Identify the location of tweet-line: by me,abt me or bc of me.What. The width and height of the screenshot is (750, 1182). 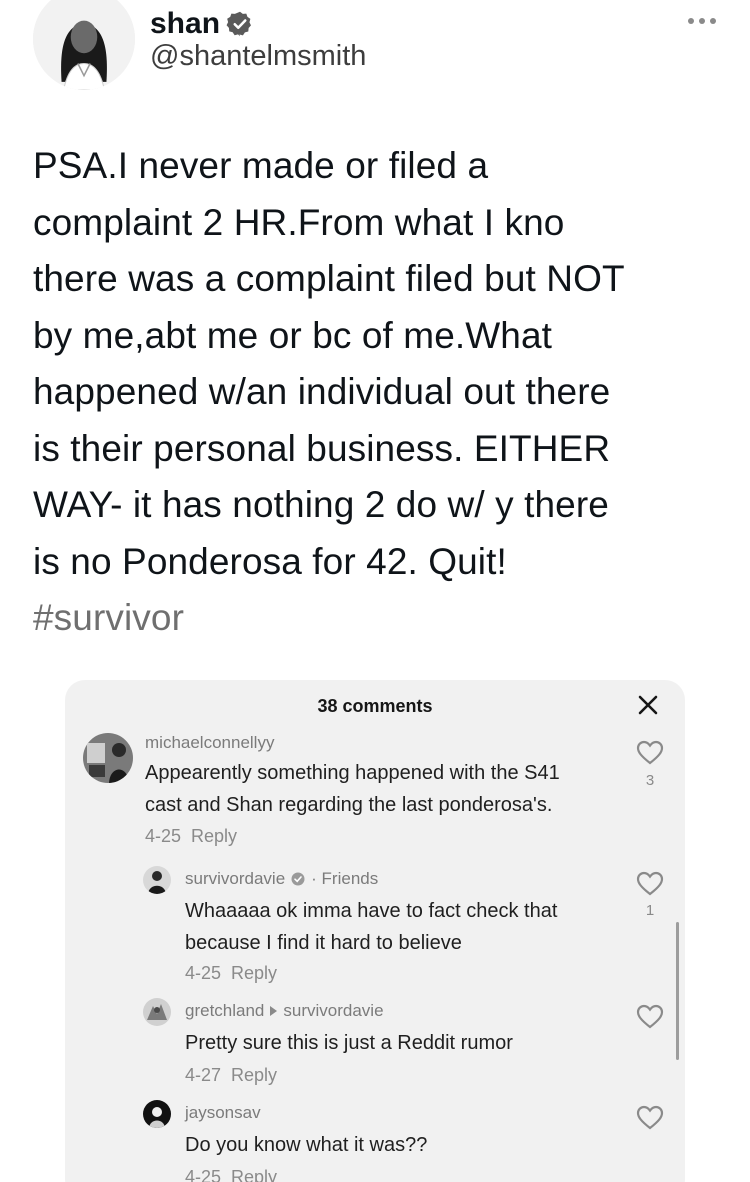
(293, 335).